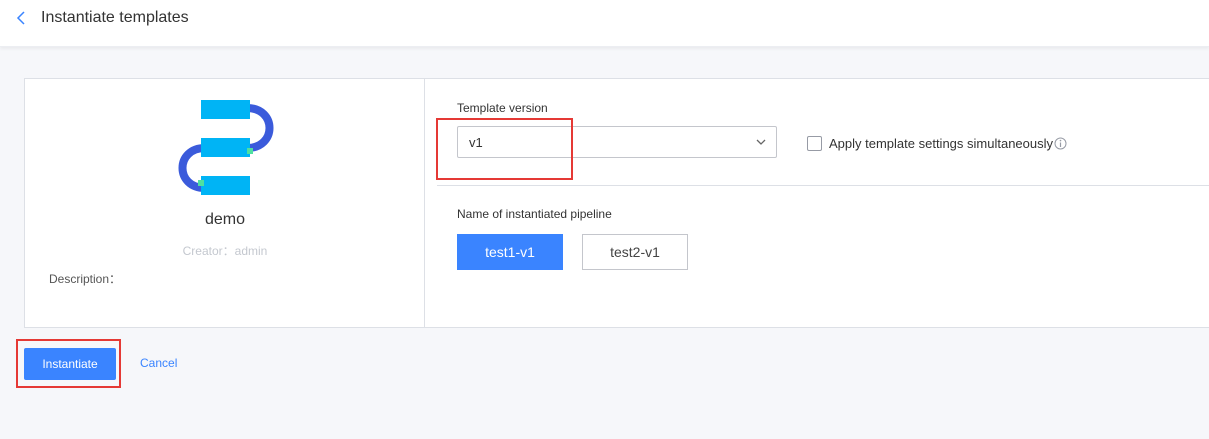 This screenshot has height=439, width=1209. Describe the element at coordinates (510, 252) in the screenshot. I see `pipeline-tag-test1: test1-v1` at that location.